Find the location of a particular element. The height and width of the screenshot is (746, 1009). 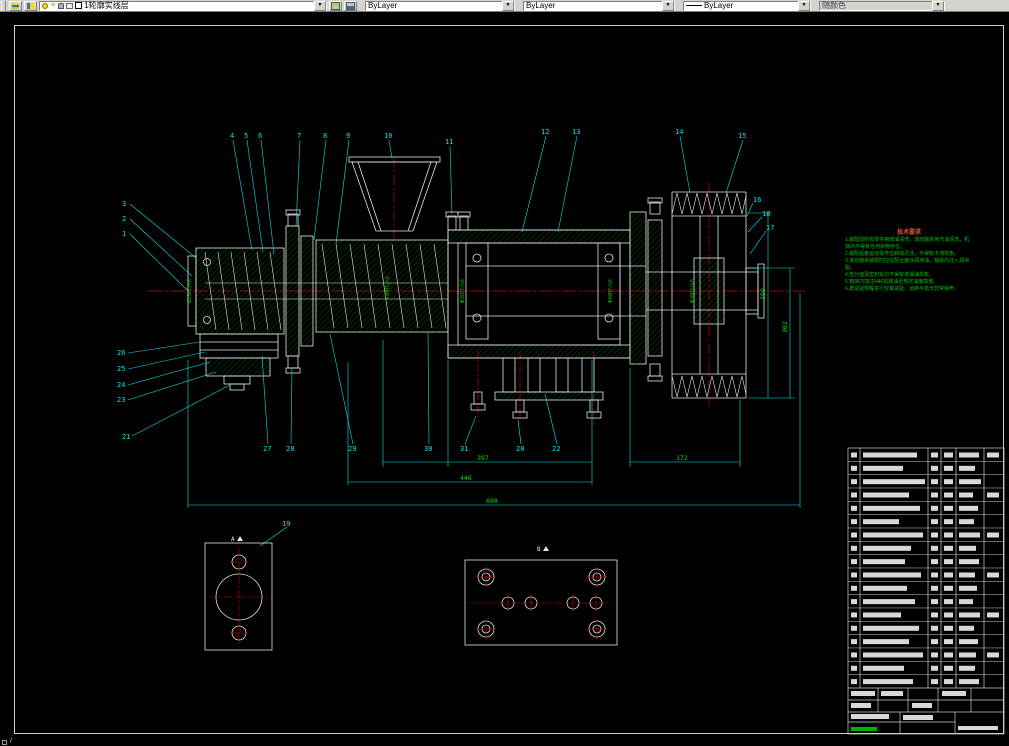

layer-plot-icon is located at coordinates (70, 5).